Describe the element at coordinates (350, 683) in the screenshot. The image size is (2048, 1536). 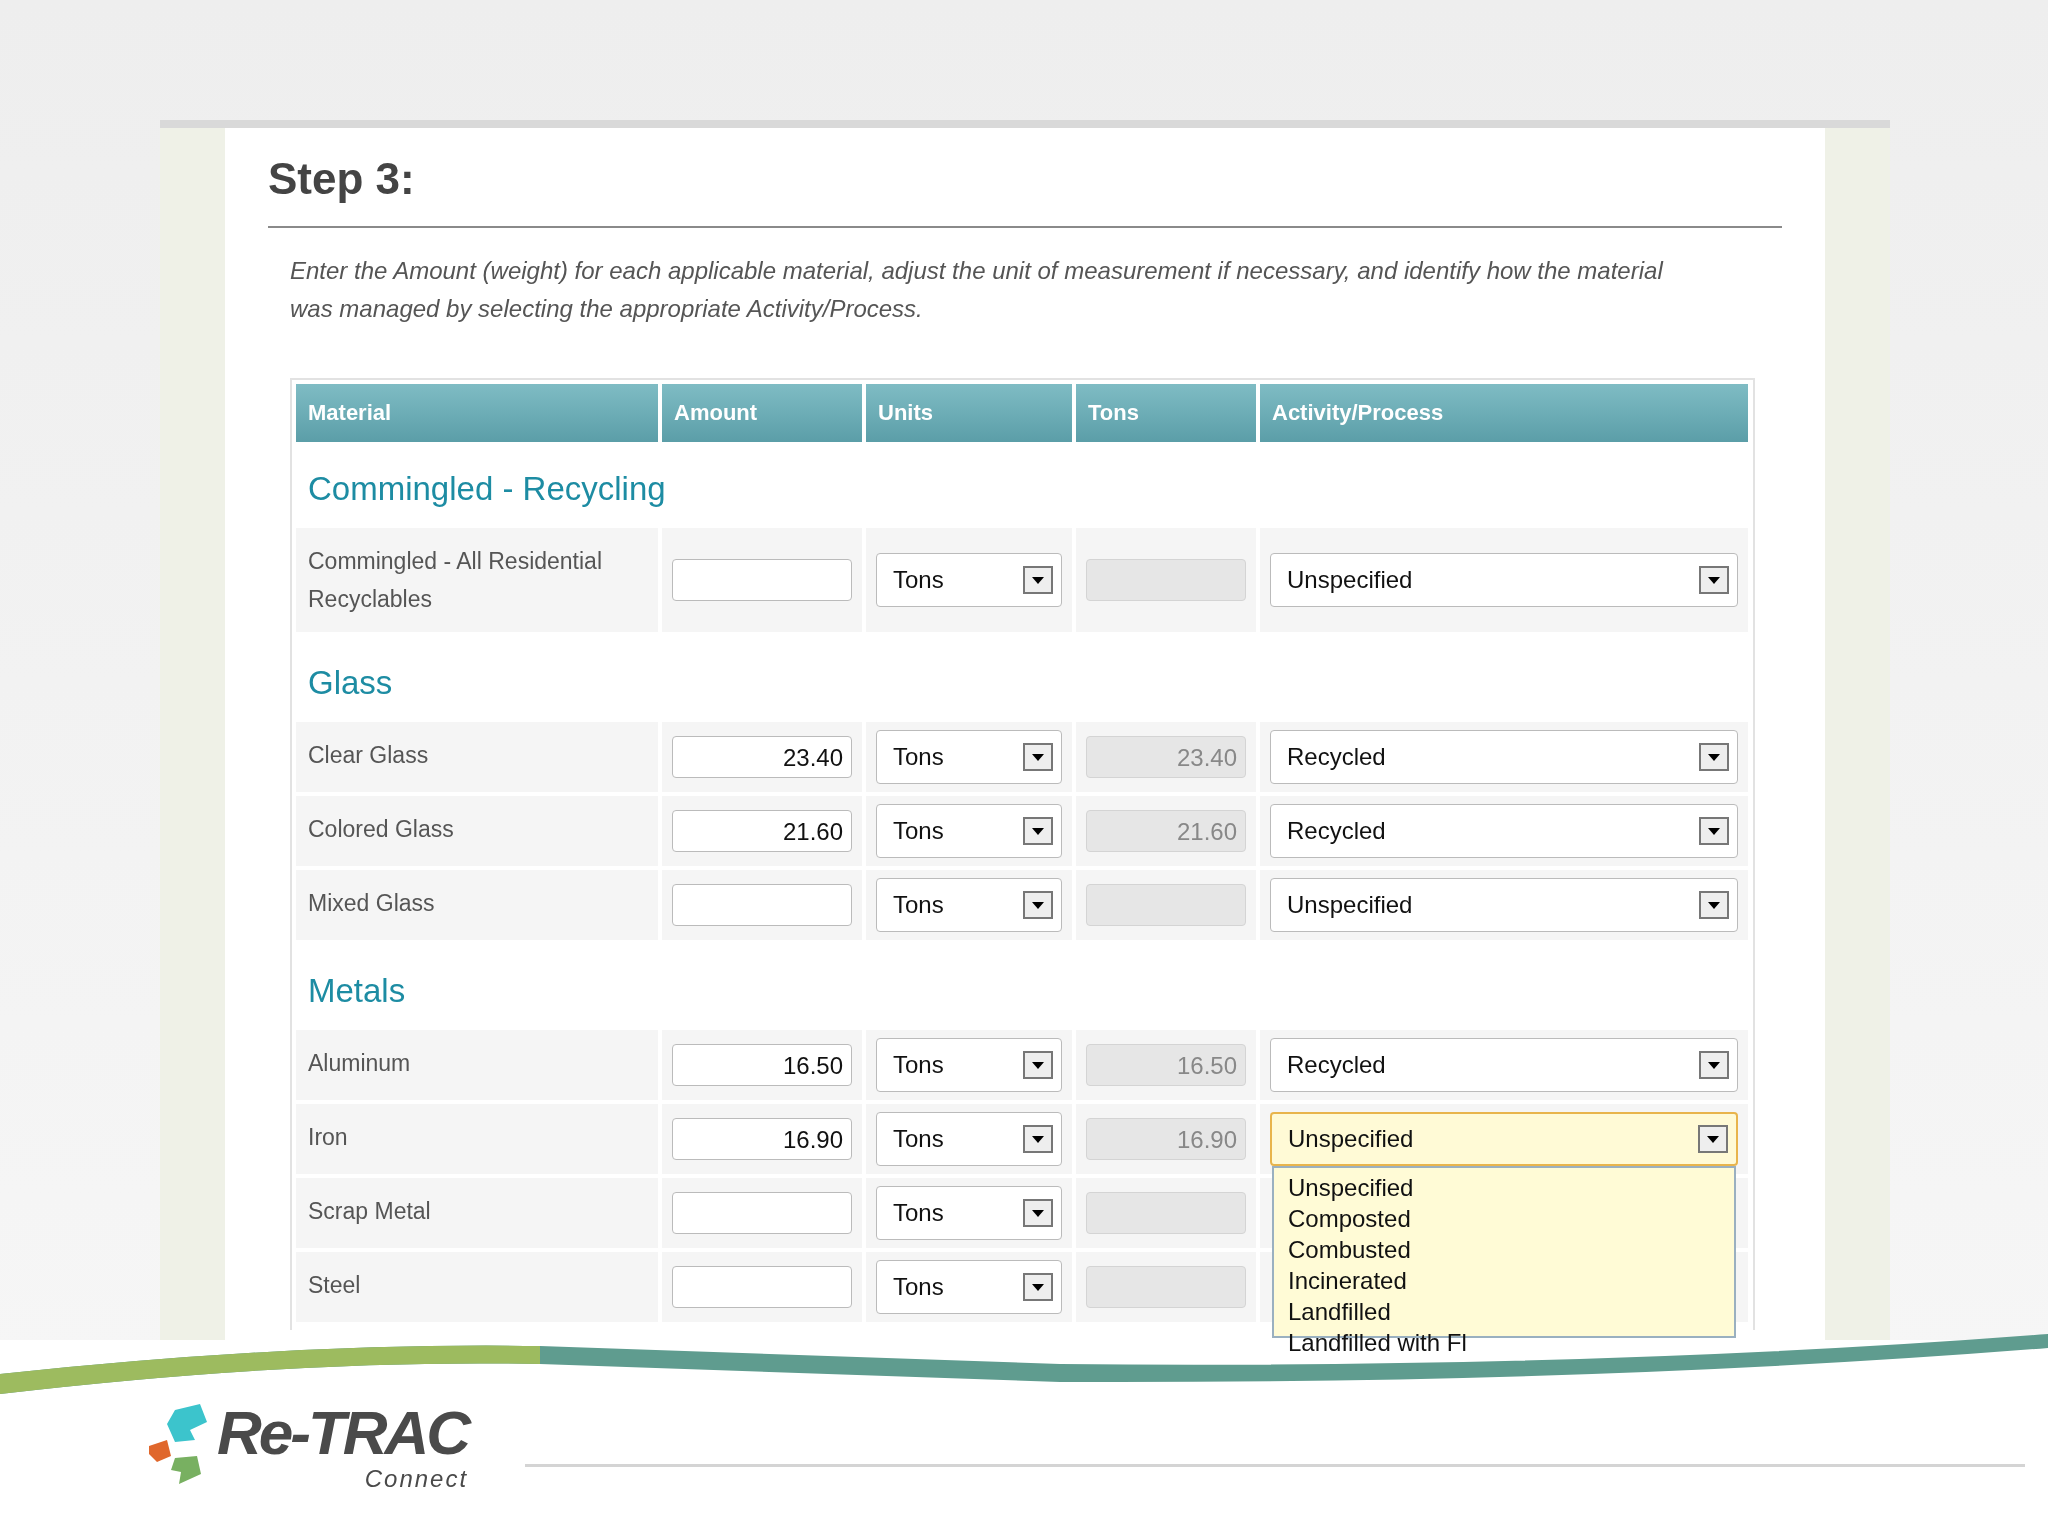
I see `category-heading: Glass` at that location.